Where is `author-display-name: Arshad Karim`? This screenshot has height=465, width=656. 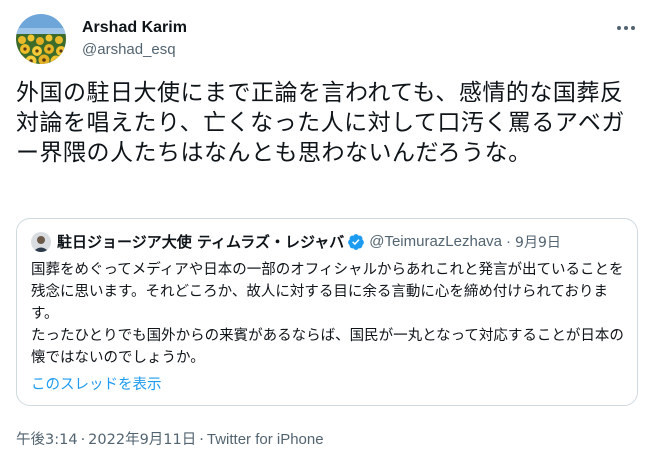 author-display-name: Arshad Karim is located at coordinates (134, 28).